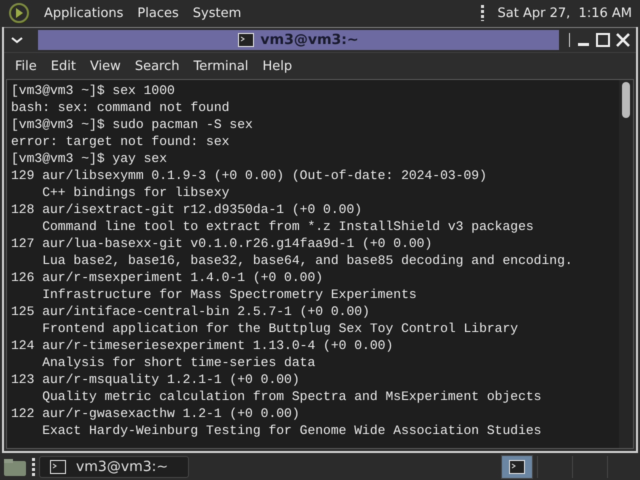 Image resolution: width=640 pixels, height=480 pixels. I want to click on terminal-line: 125 aur/intiface-central-bin 2.5.7-1 (+0 0.00), so click(191, 311).